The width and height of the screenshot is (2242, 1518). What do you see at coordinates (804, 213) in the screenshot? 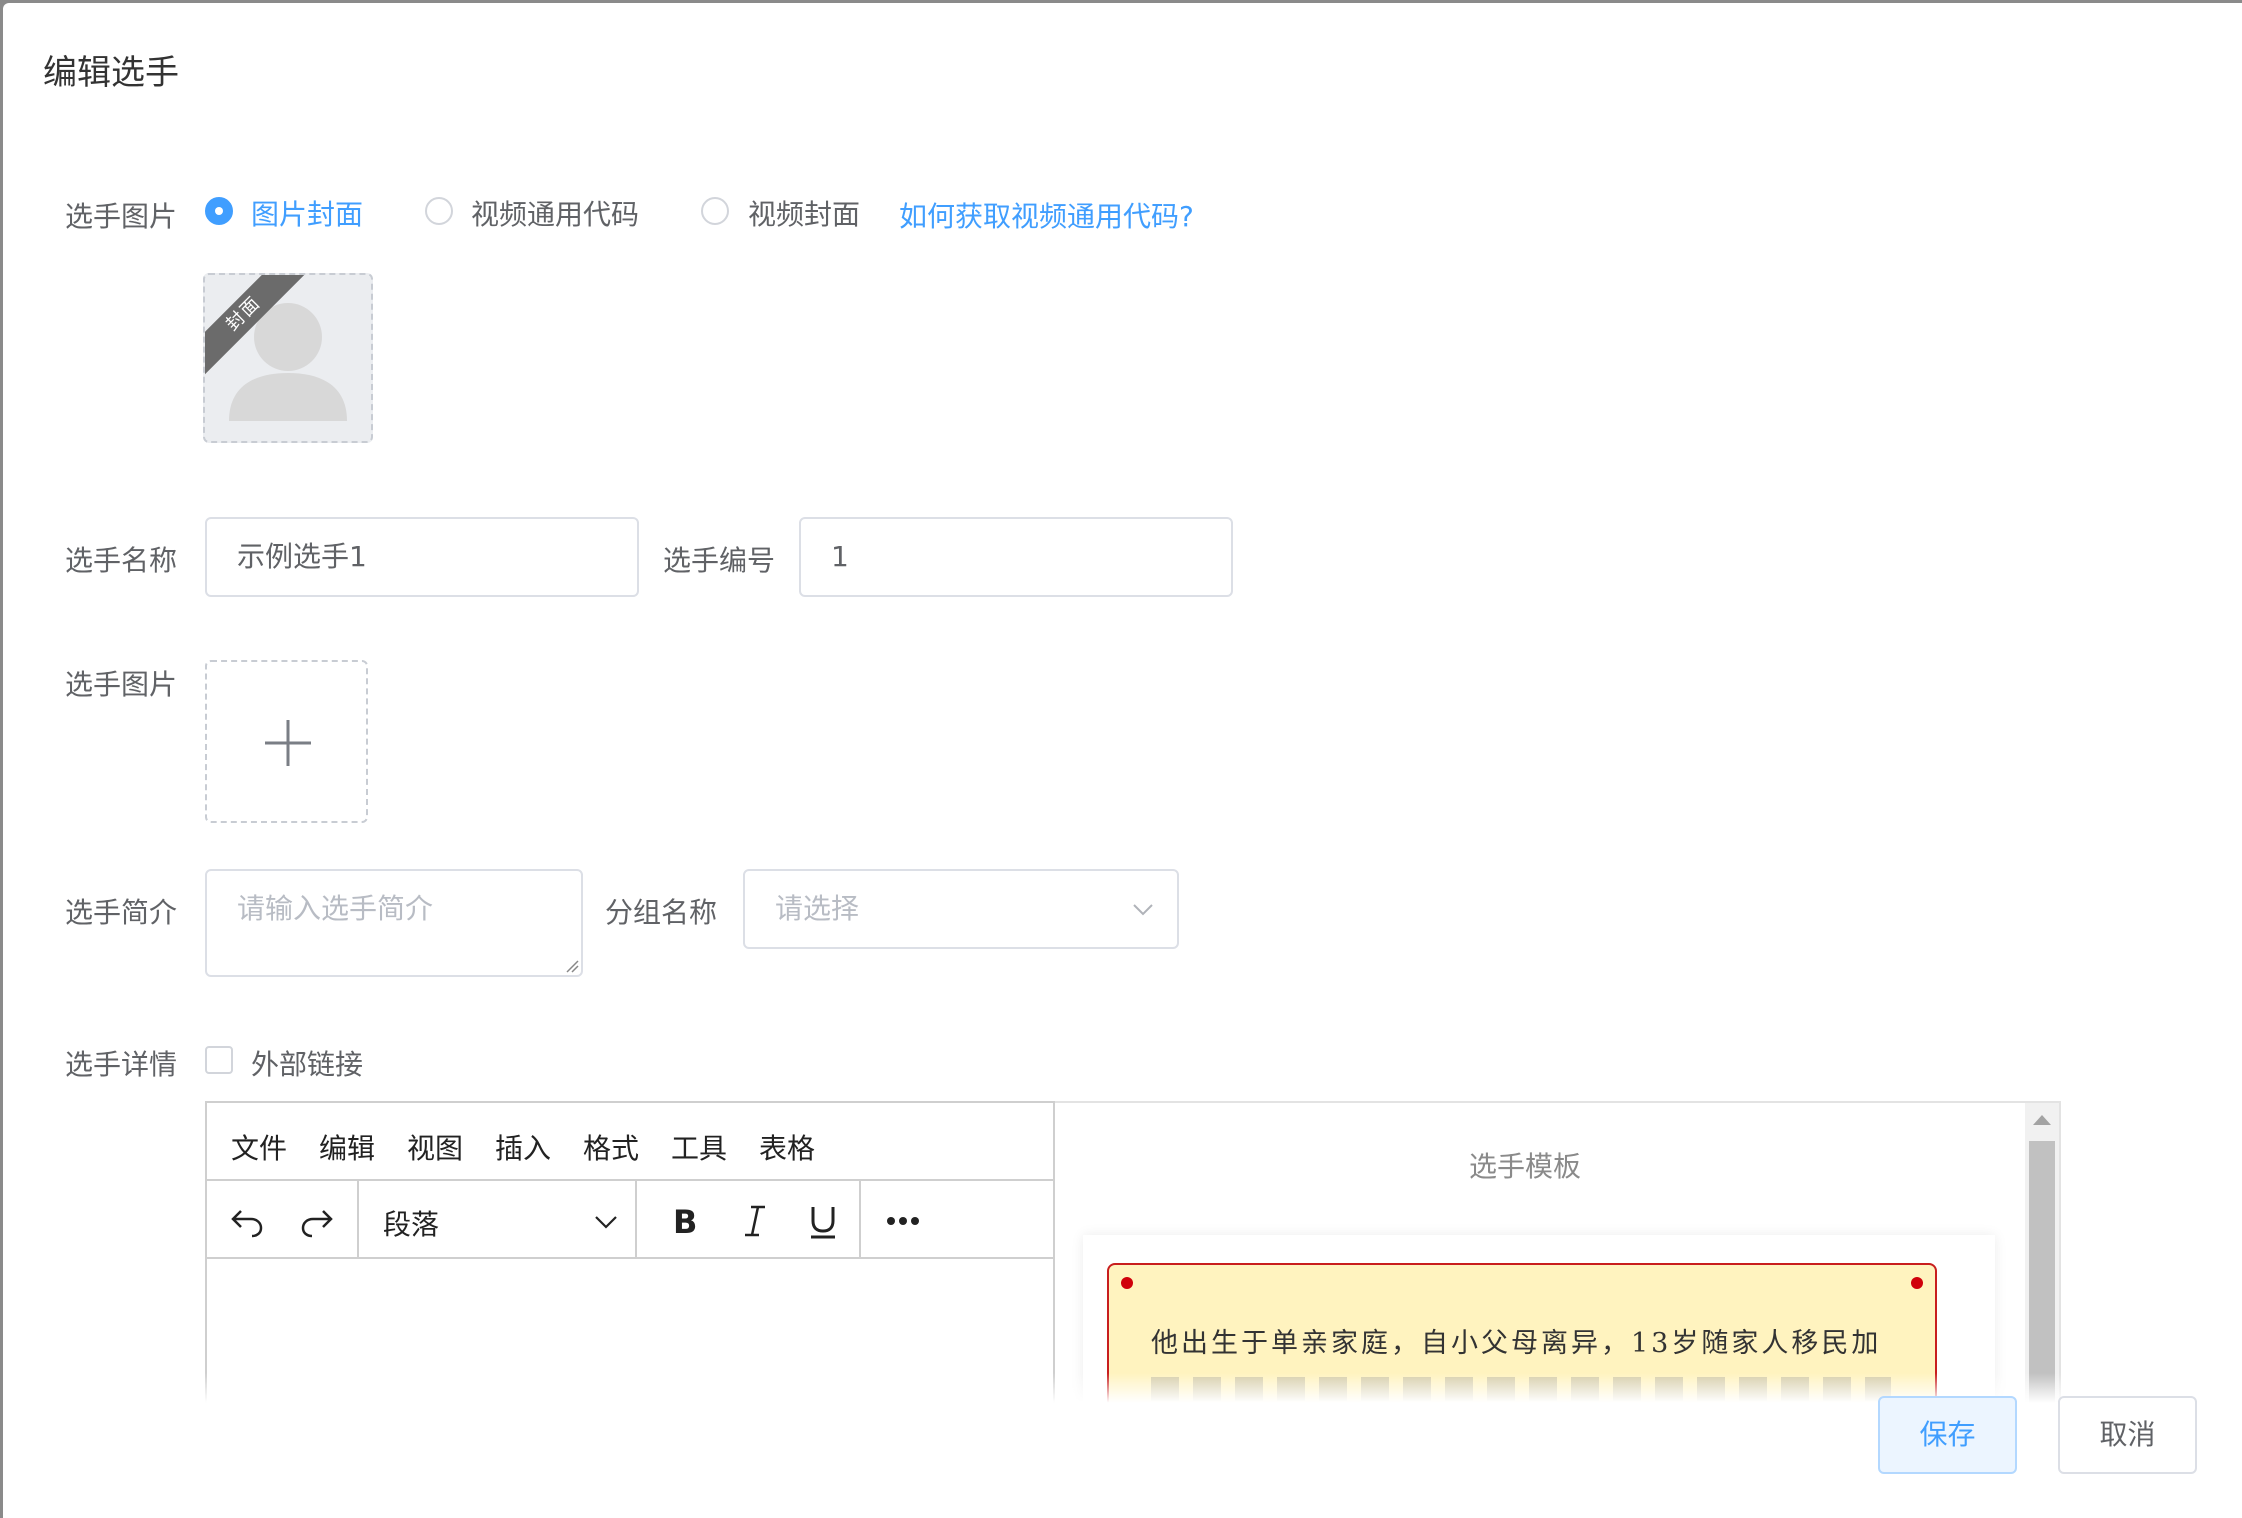
I see `radio-video-cover-label: 视频封面` at bounding box center [804, 213].